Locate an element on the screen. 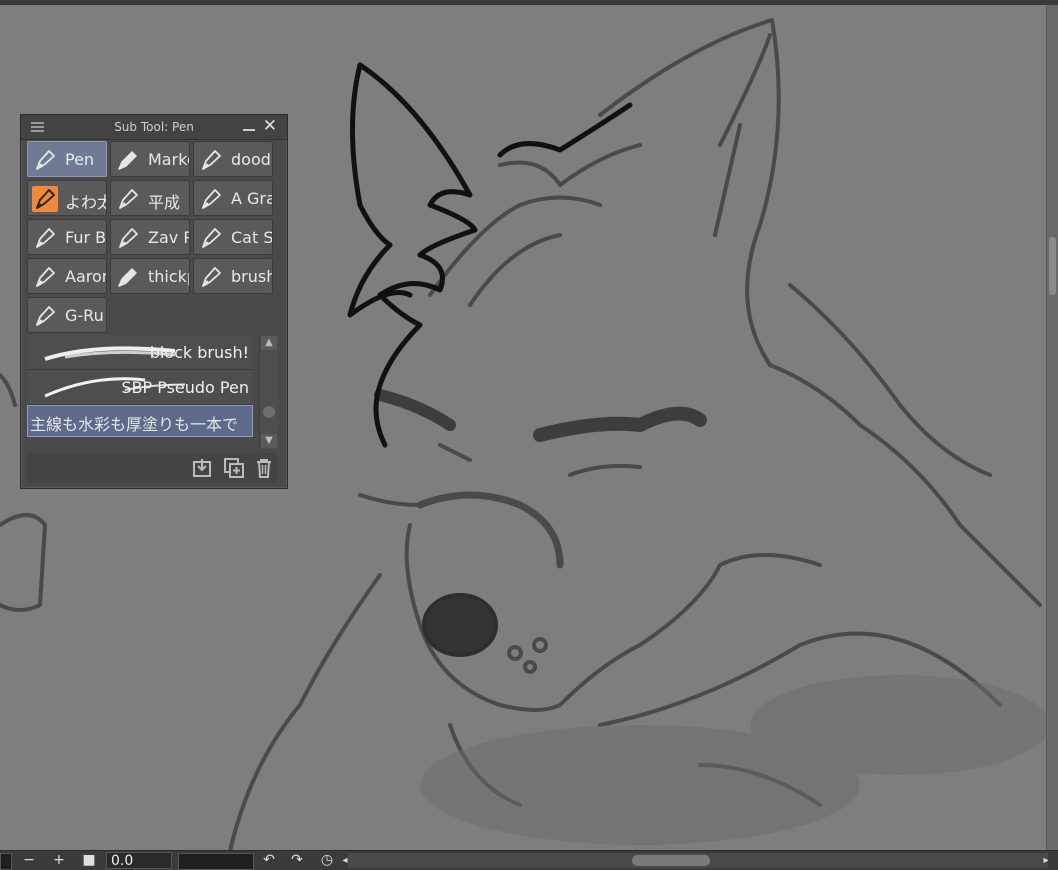 This screenshot has width=1058, height=870. subtool-label: A Gra is located at coordinates (252, 198).